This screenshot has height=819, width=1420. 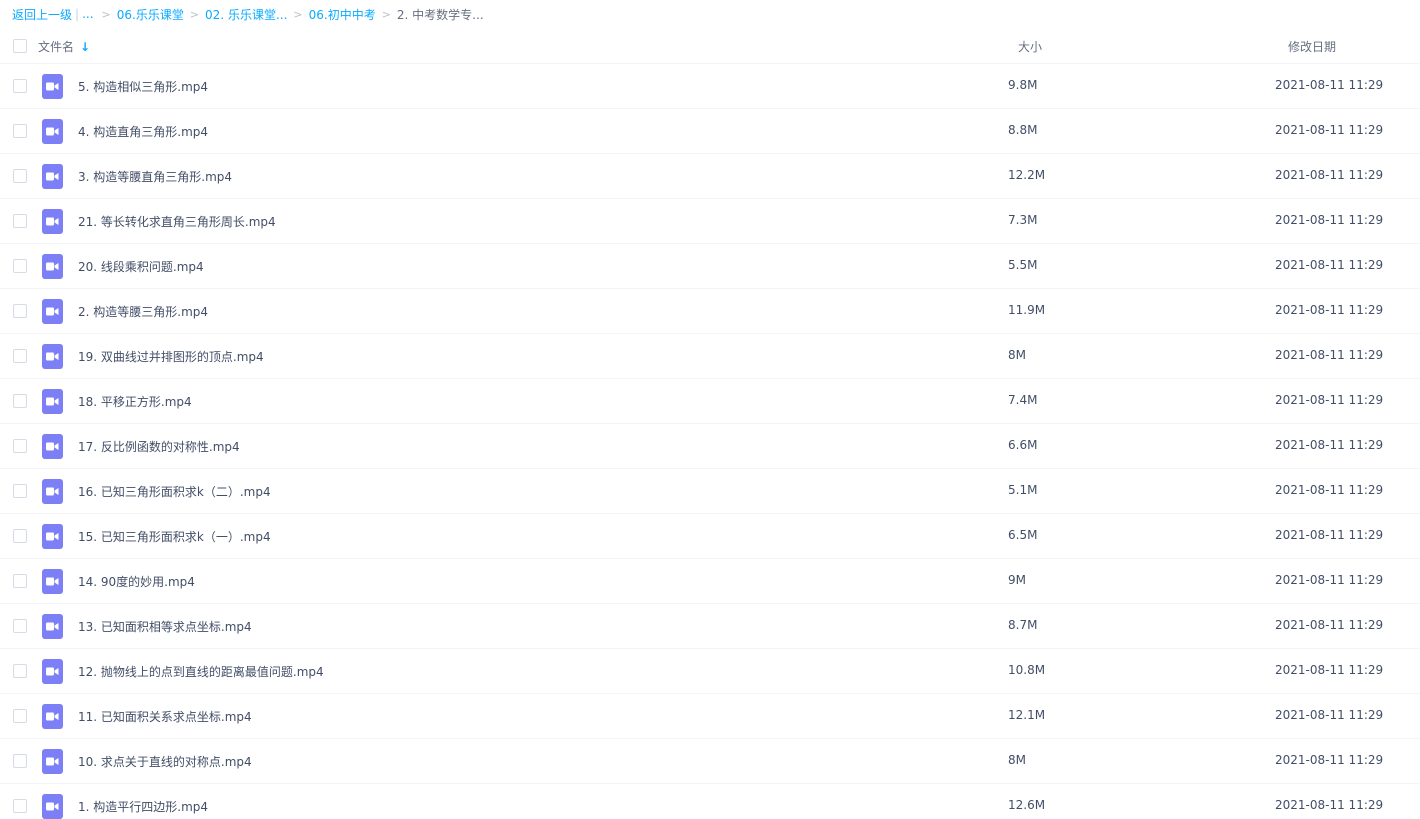 I want to click on breadcrumb-item: 06.乐乐课堂, so click(x=150, y=14).